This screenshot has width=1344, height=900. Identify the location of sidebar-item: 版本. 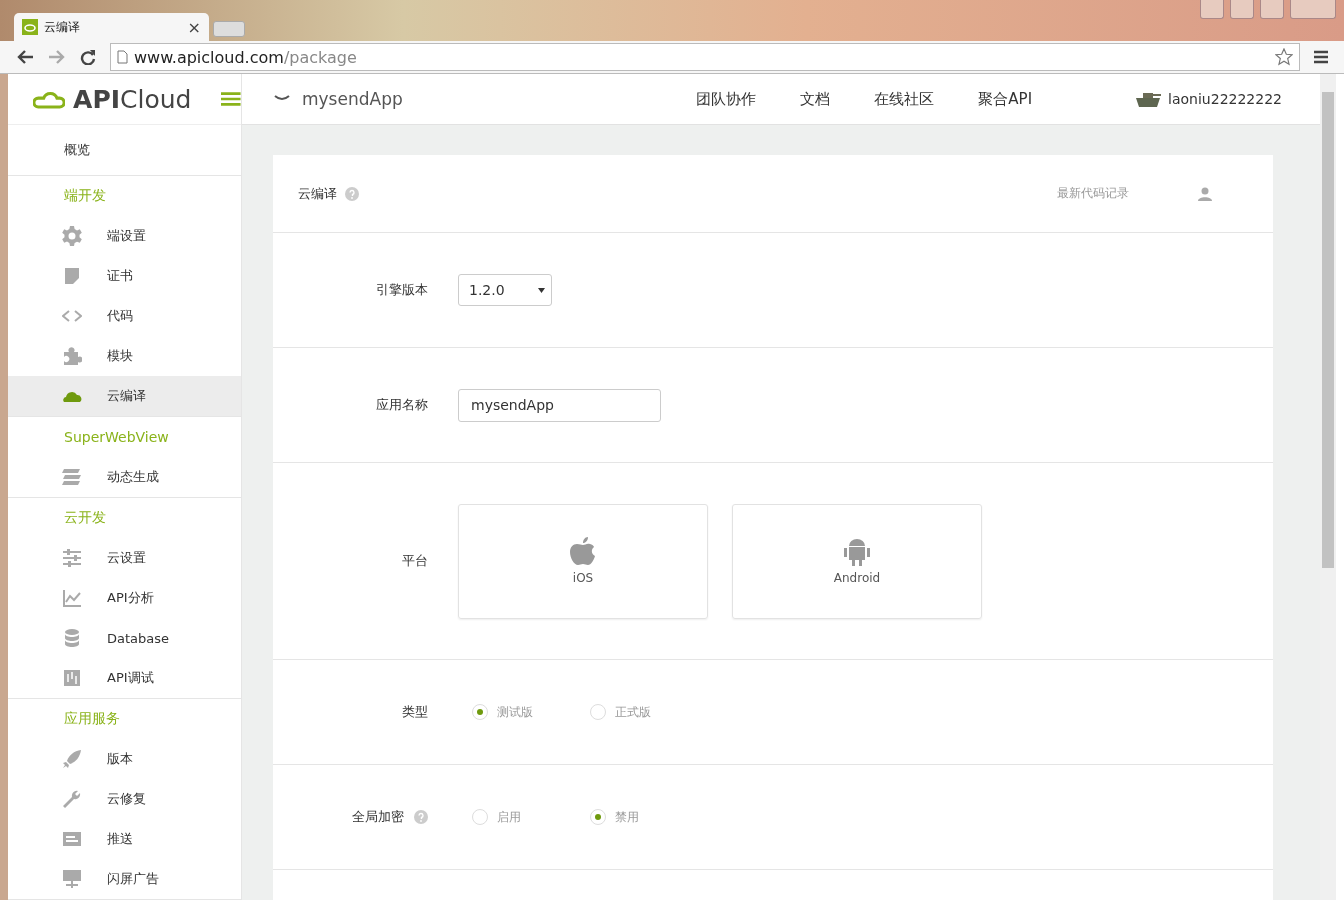
(124, 759).